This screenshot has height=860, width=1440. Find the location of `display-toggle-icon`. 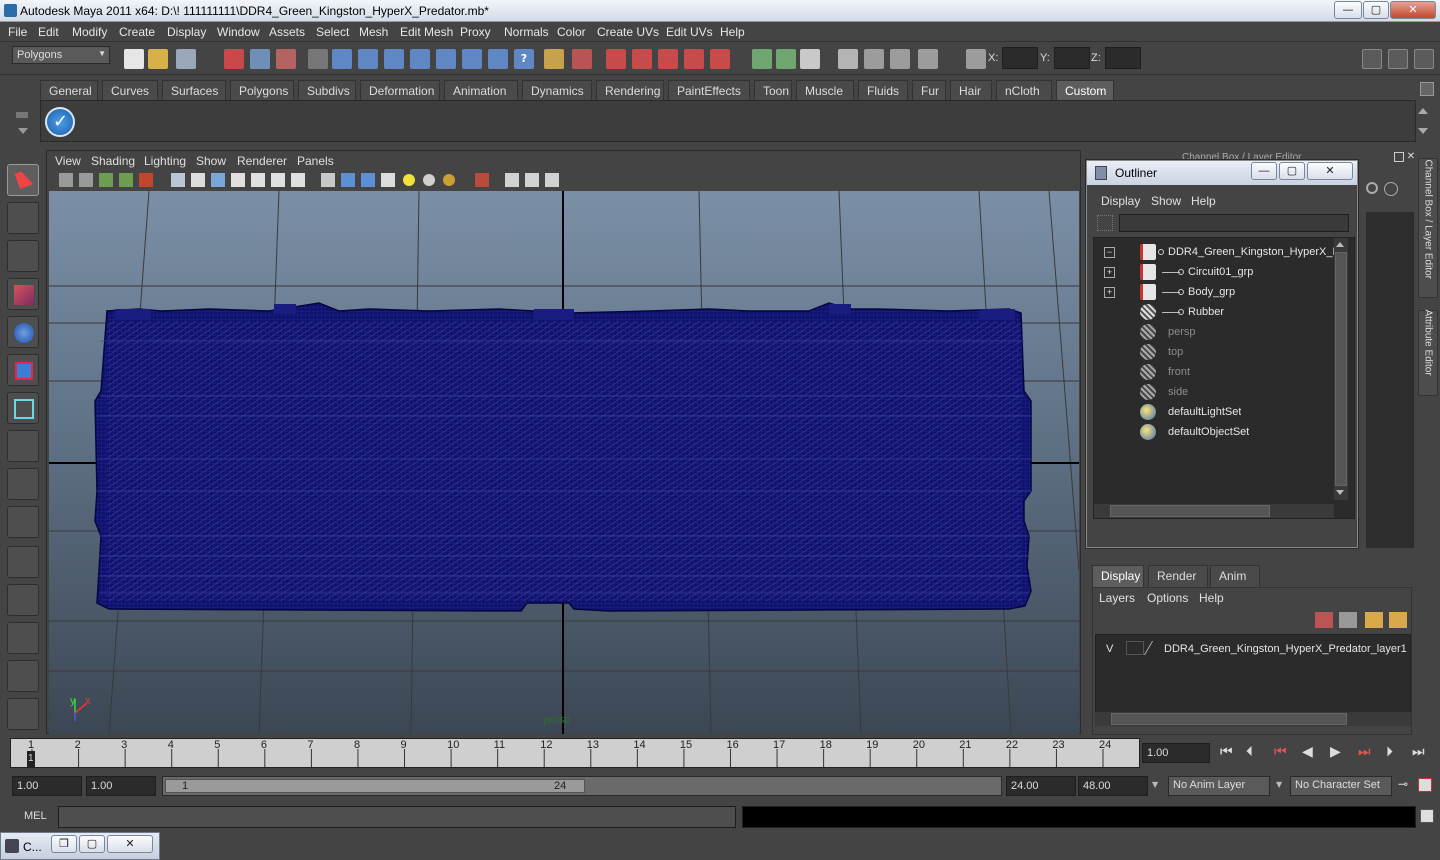

display-toggle-icon is located at coordinates (928, 59).